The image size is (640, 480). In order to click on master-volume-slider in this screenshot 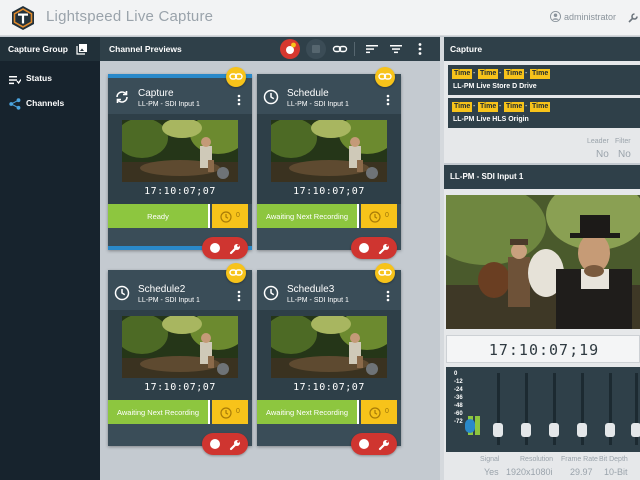, I will do `click(470, 426)`.